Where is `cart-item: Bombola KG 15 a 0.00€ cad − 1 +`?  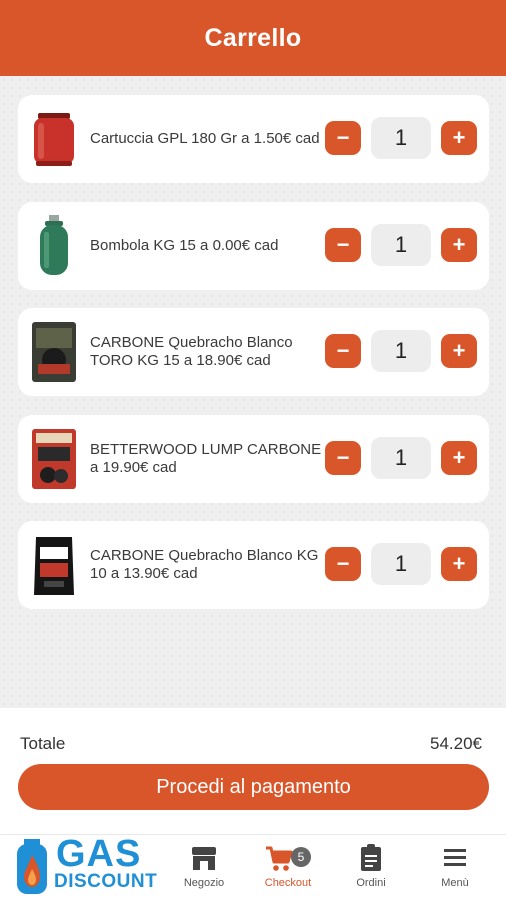 cart-item: Bombola KG 15 a 0.00€ cad − 1 + is located at coordinates (253, 246).